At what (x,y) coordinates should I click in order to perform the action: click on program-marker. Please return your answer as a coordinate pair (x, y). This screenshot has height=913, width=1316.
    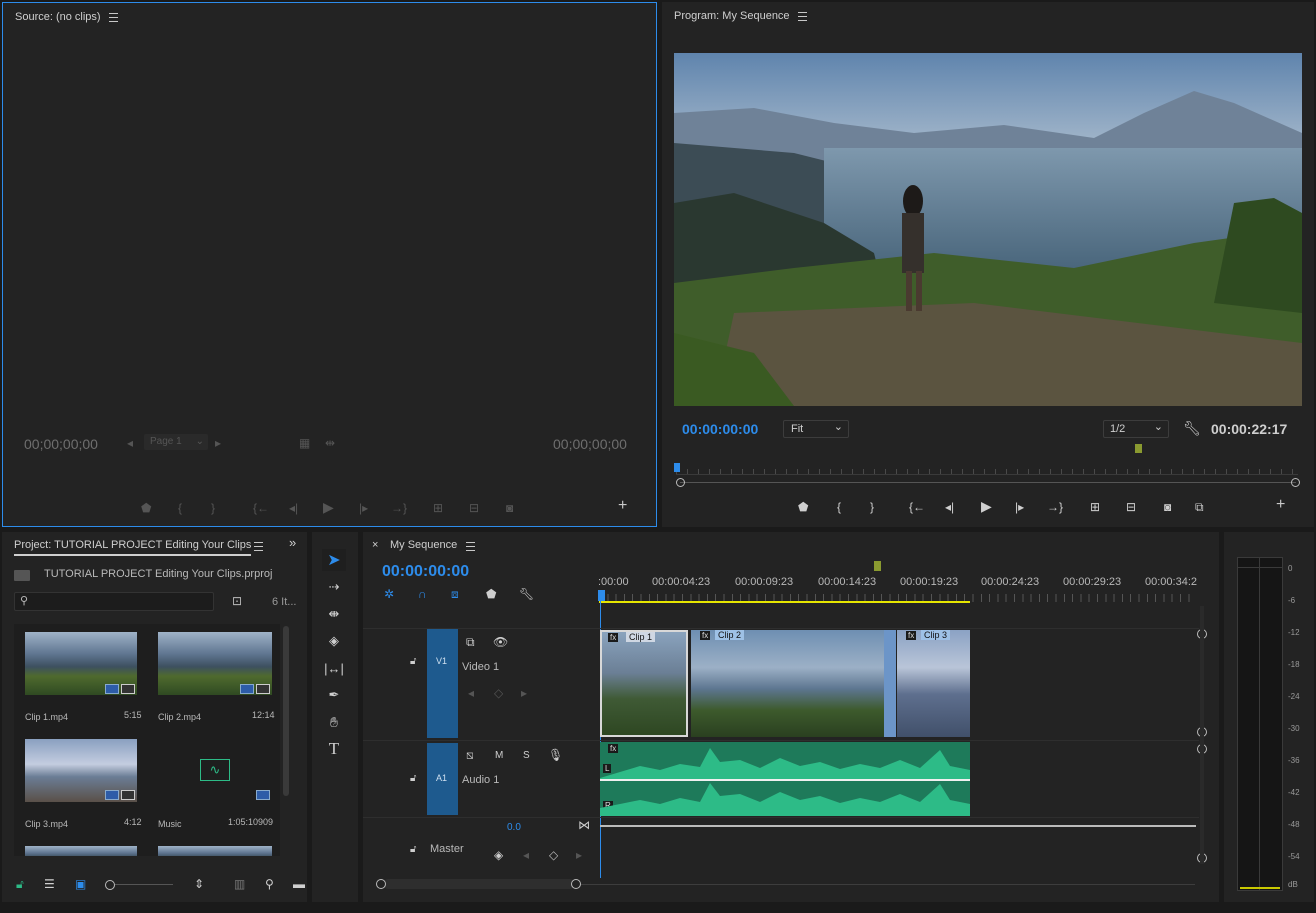
    Looking at the image, I should click on (1138, 448).